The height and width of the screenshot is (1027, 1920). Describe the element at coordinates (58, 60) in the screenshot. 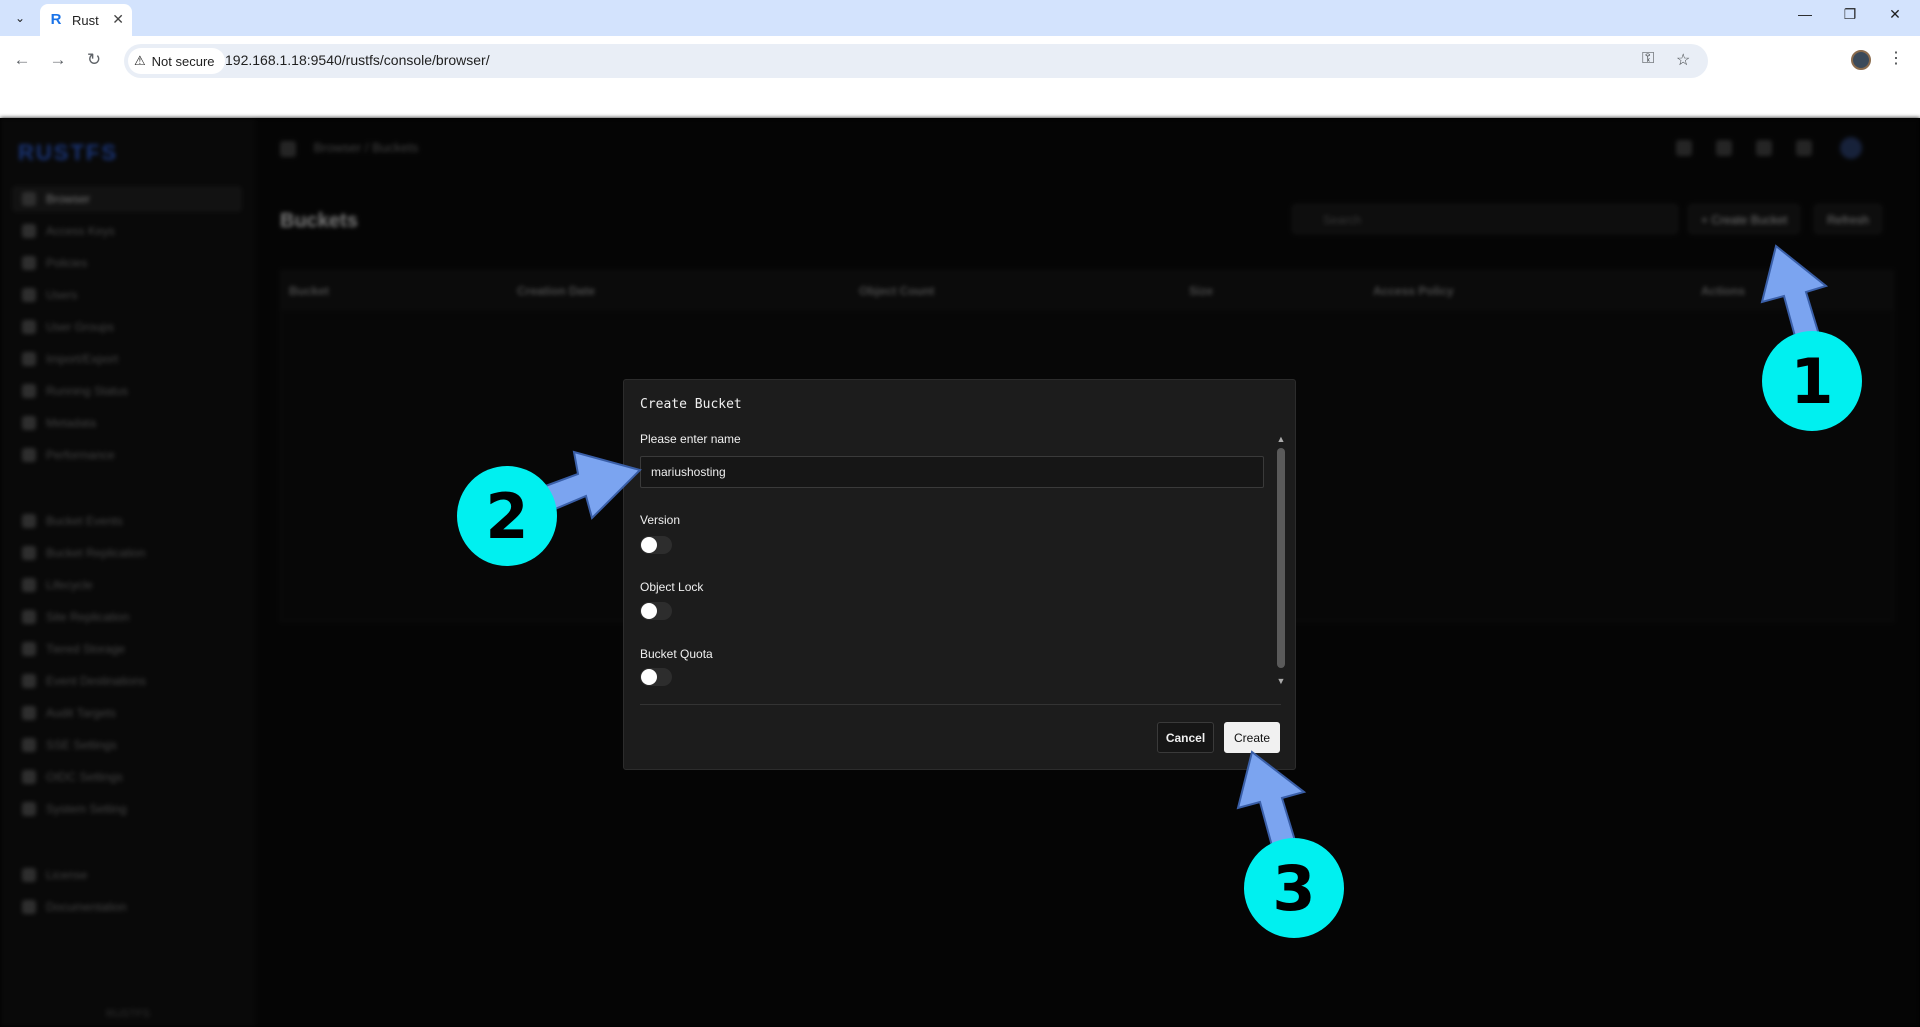

I see `forward-icon: →` at that location.